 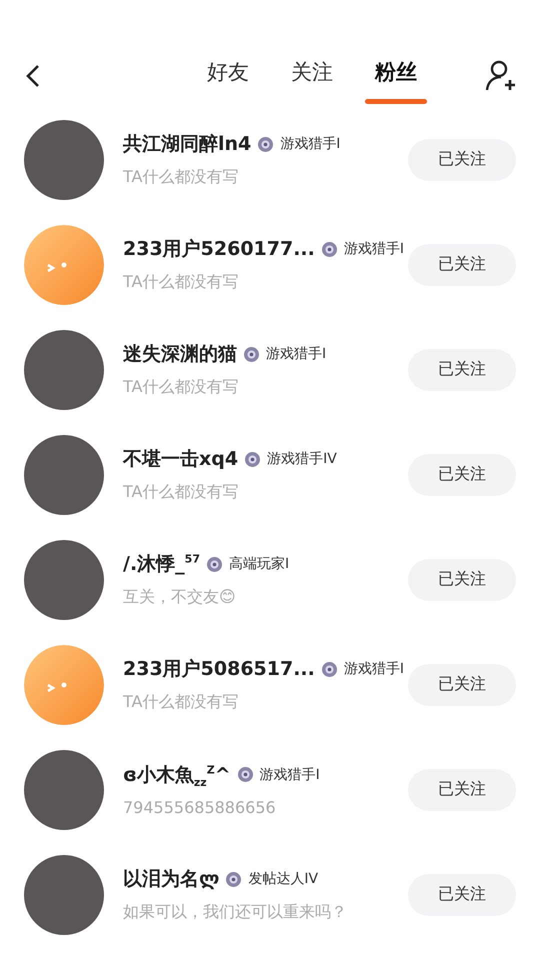 I want to click on user-bio: 互关，不交友😊, so click(x=180, y=597).